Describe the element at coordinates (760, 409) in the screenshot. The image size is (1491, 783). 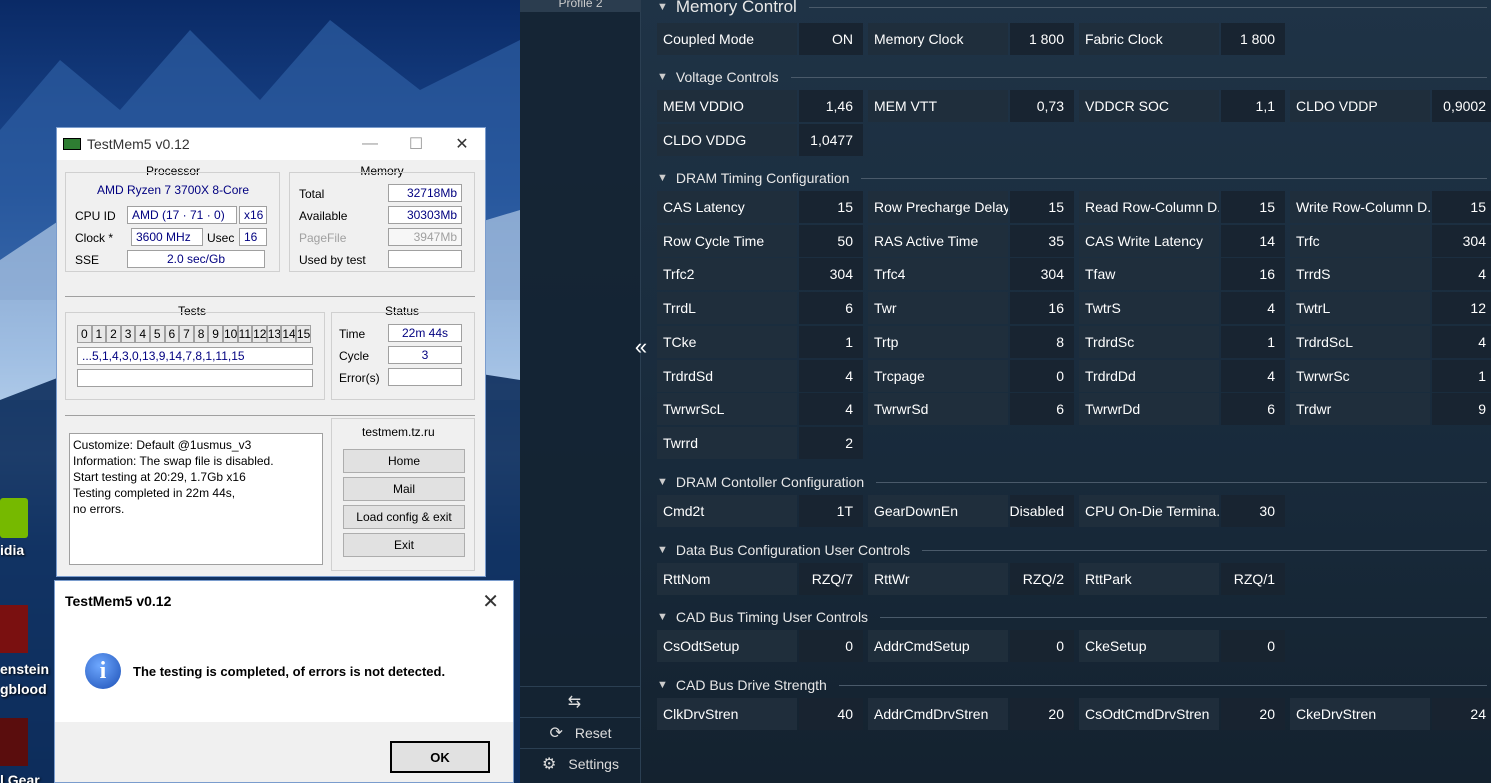
I see `setting-cell: TwrwrScL 4` at that location.